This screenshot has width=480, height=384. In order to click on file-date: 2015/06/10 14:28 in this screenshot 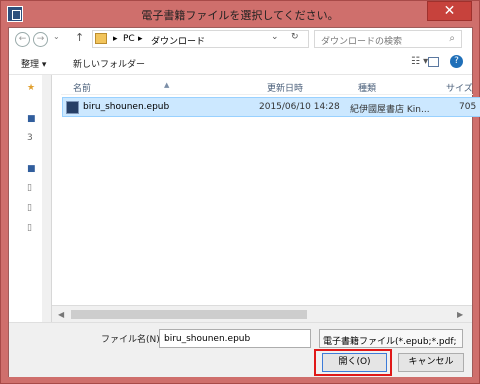, I will do `click(299, 107)`.